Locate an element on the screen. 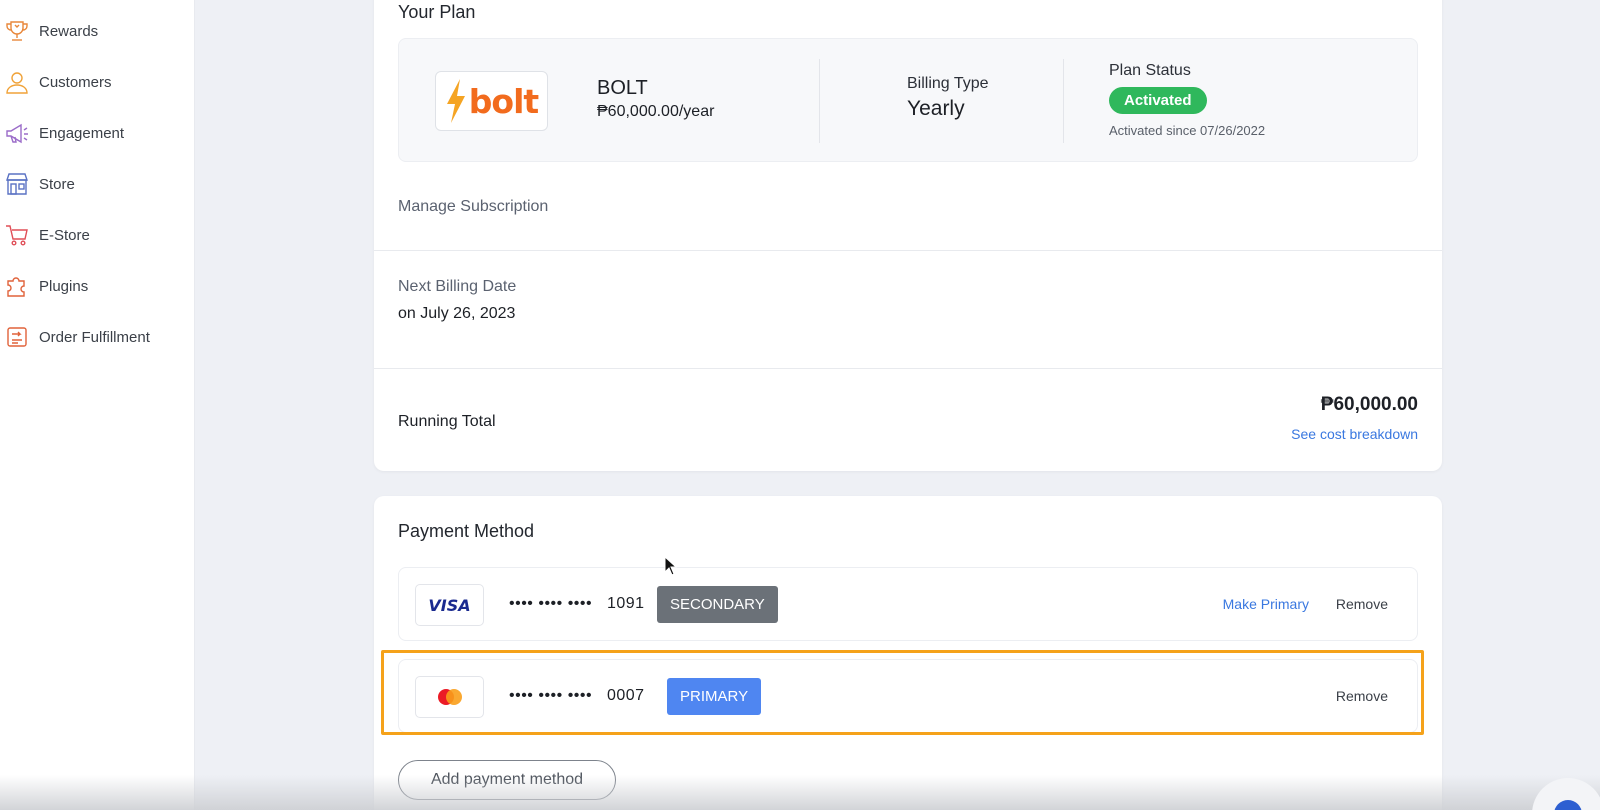 This screenshot has height=810, width=1600. bolt-logo: bolt is located at coordinates (491, 101).